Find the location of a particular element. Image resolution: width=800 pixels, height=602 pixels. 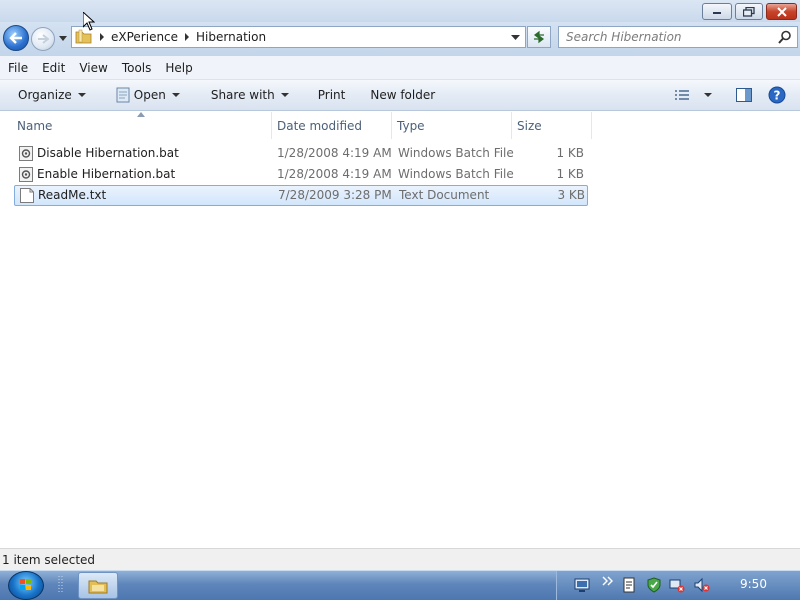

file-date: 7/28/2009 3:28 PM is located at coordinates (335, 195).